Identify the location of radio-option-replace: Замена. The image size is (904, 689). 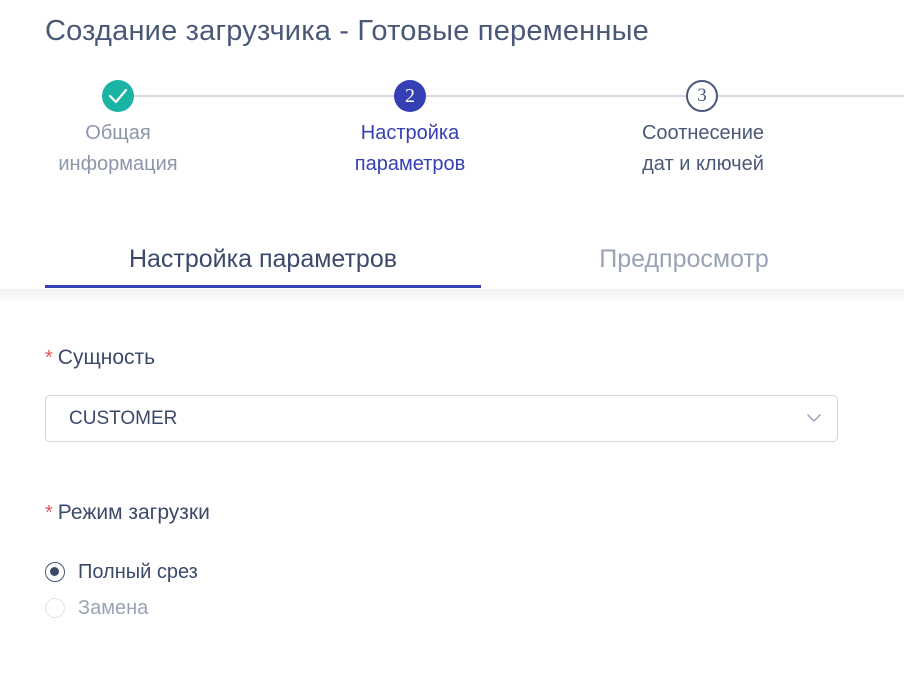
(96, 608).